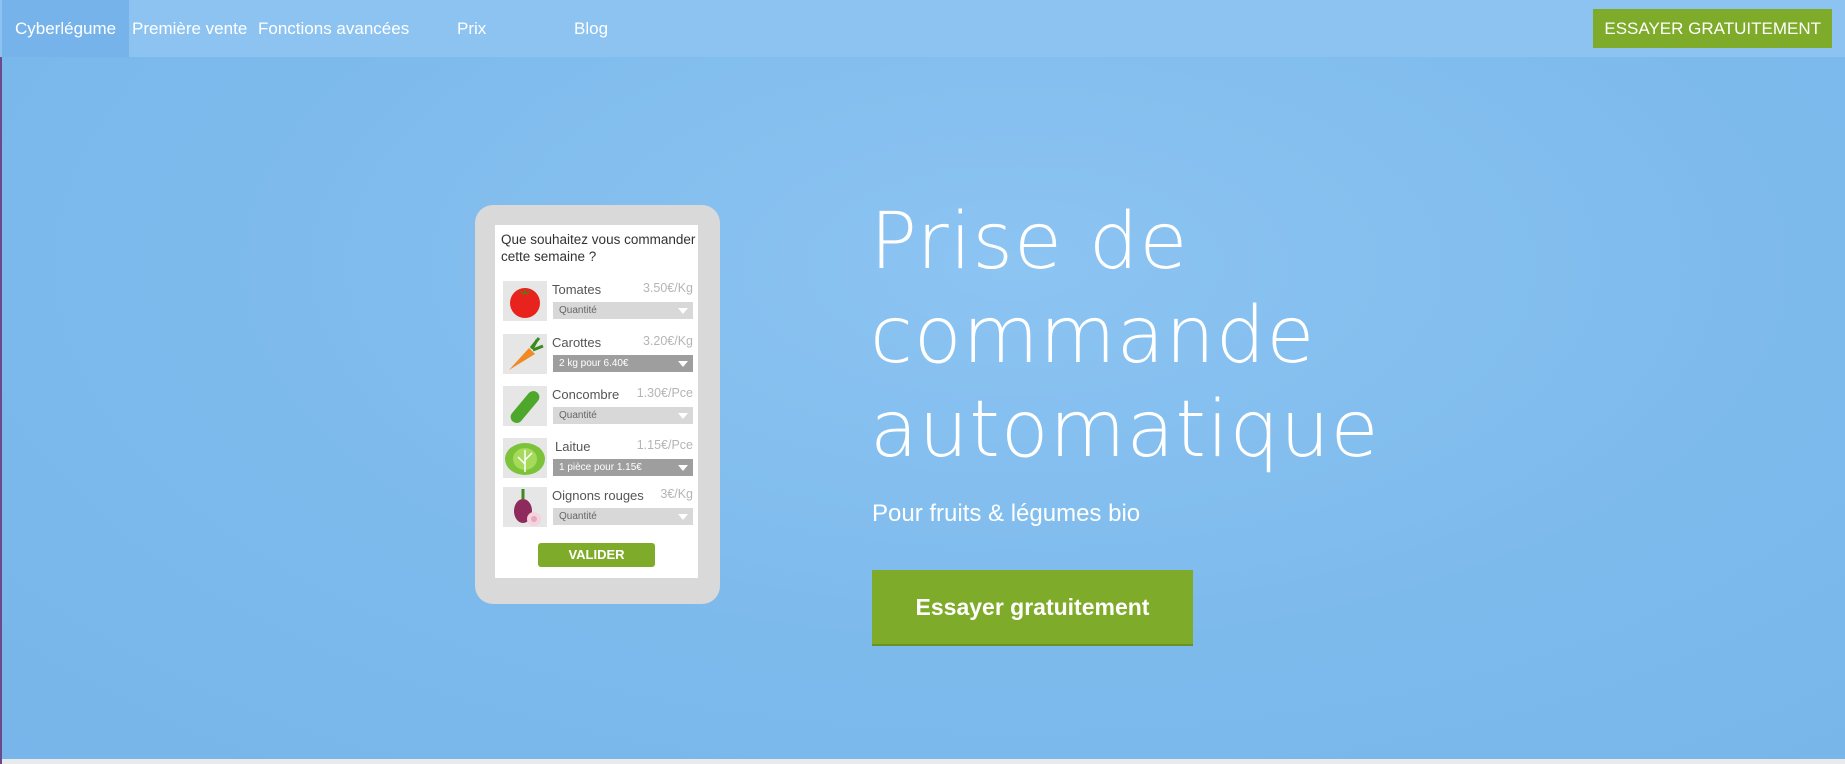 This screenshot has height=764, width=1845. Describe the element at coordinates (1712, 28) in the screenshot. I see `try-free-nav-button: ESSAYER GRATUITEMENT` at that location.